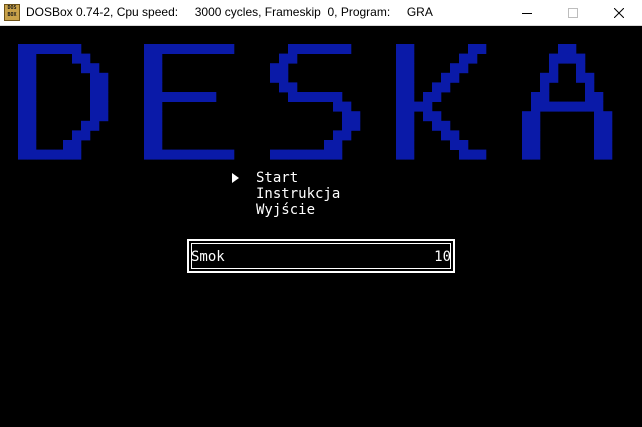 This screenshot has height=427, width=642. I want to click on menu-item-0: Start, so click(286, 178).